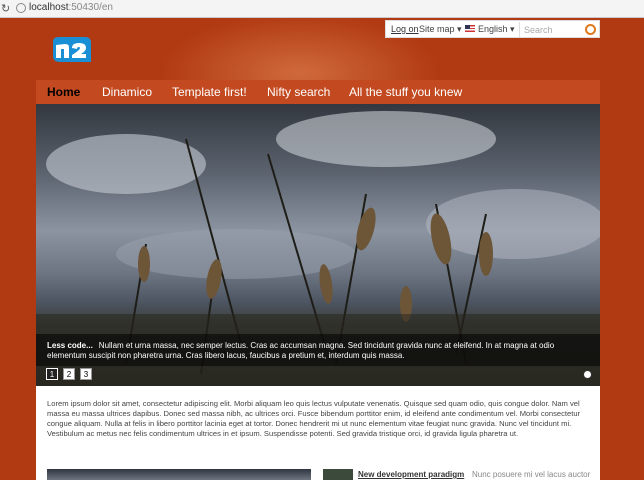  I want to click on news-excerpt: Nunc posuere mi vel lacus auctor, so click(531, 474).